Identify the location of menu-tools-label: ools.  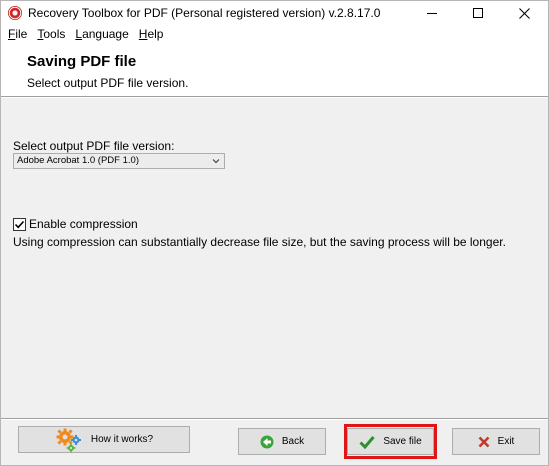
(54, 34).